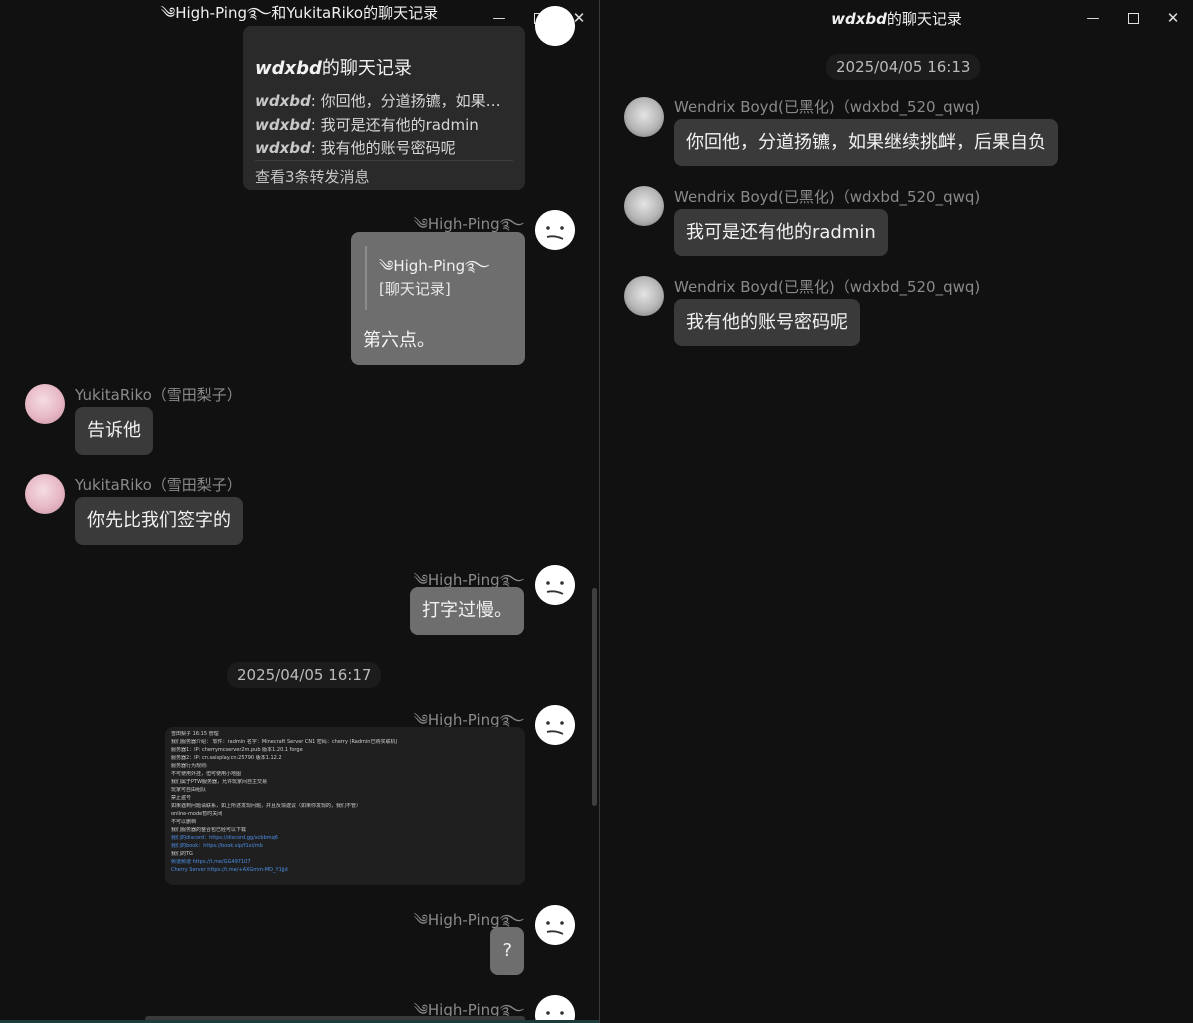  I want to click on message-bubble: 打字过慢。, so click(467, 611).